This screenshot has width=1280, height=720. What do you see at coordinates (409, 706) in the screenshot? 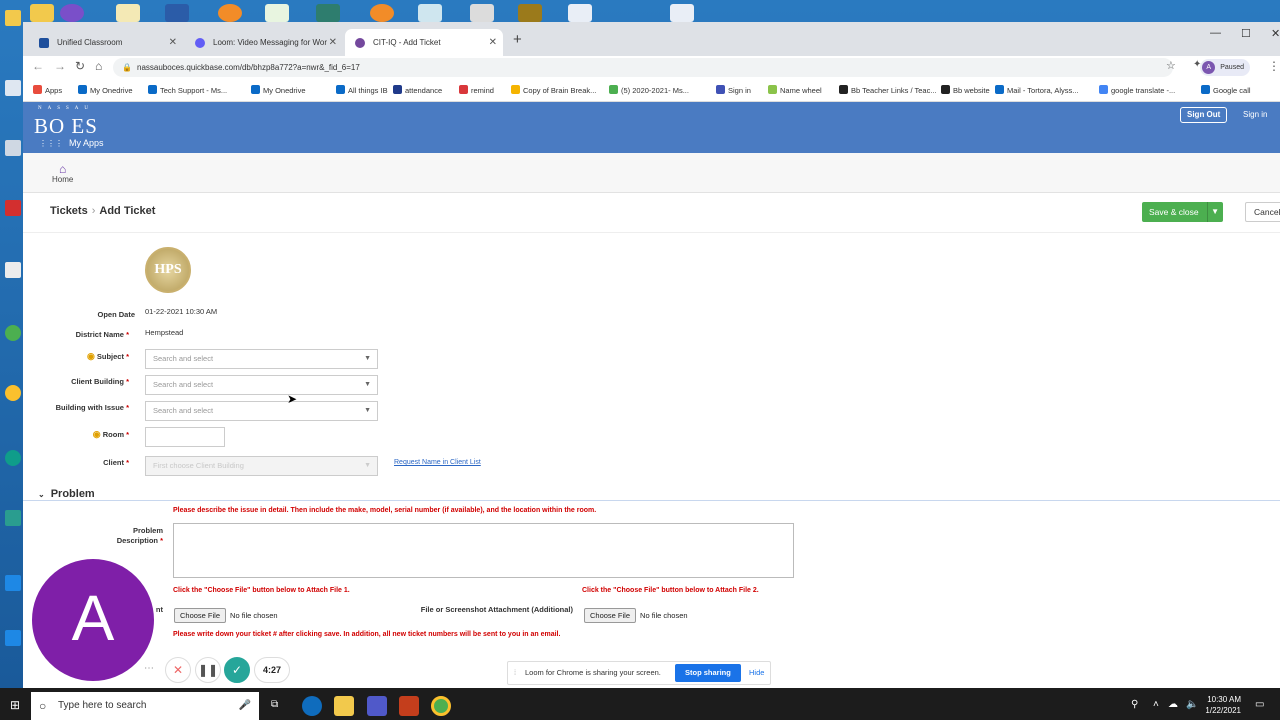
I see `powerpoint-icon` at bounding box center [409, 706].